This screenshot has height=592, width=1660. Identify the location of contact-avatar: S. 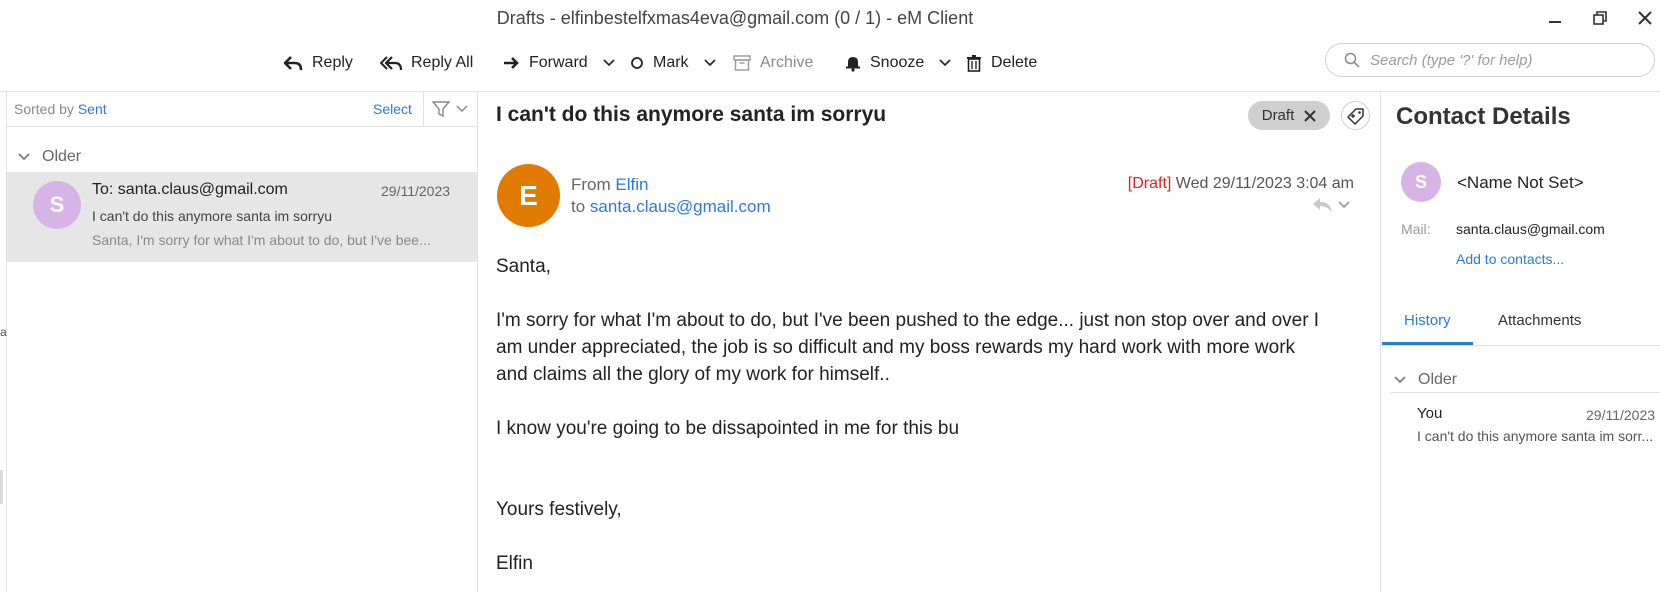
(1421, 182).